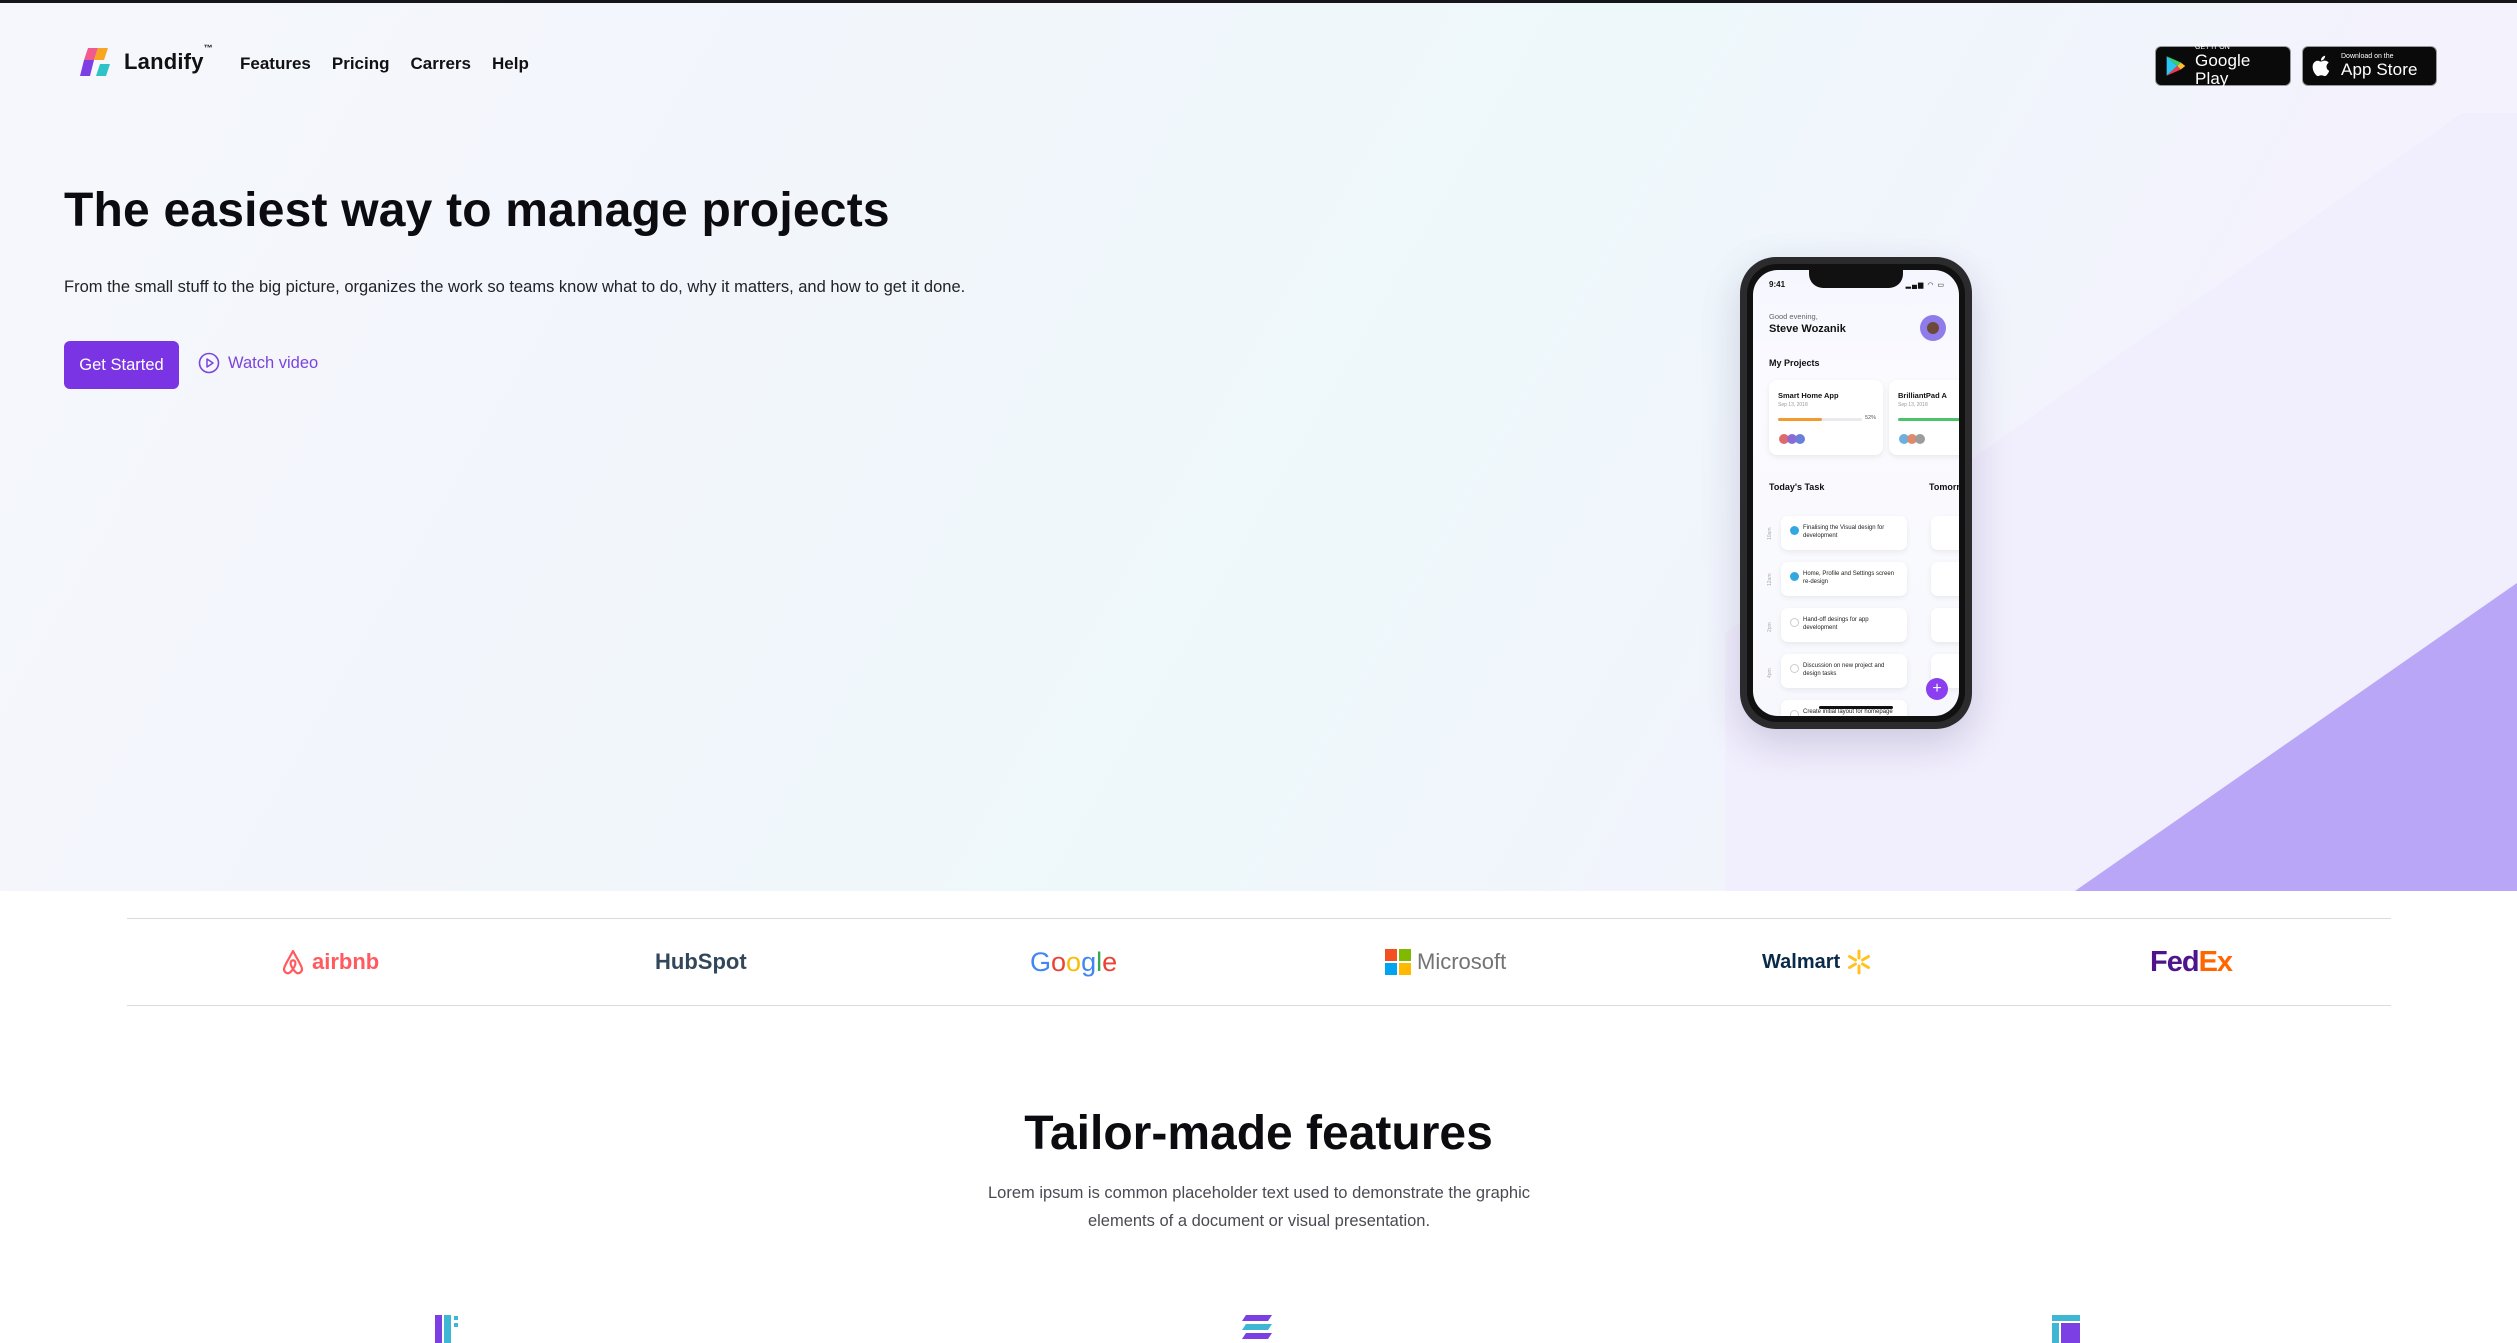 The image size is (2517, 1343). I want to click on layout-icon, so click(2066, 1329).